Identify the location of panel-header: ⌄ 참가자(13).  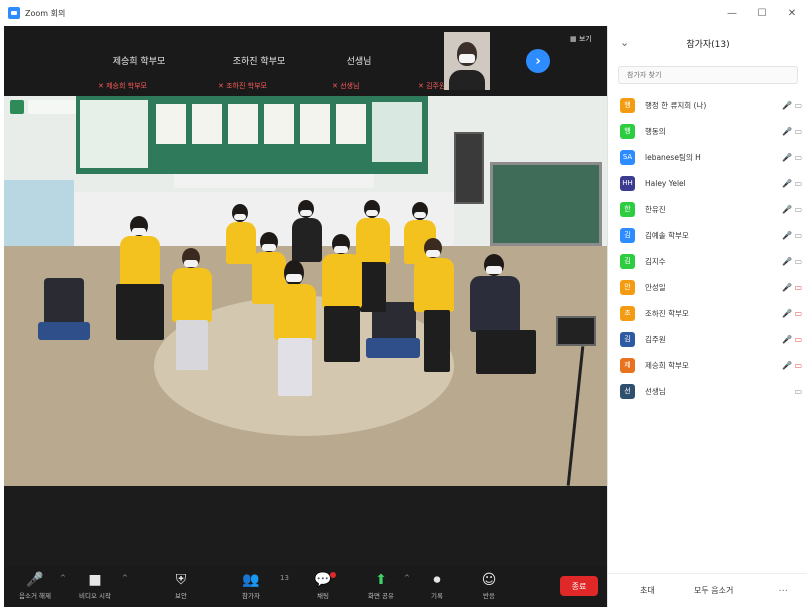
(707, 43).